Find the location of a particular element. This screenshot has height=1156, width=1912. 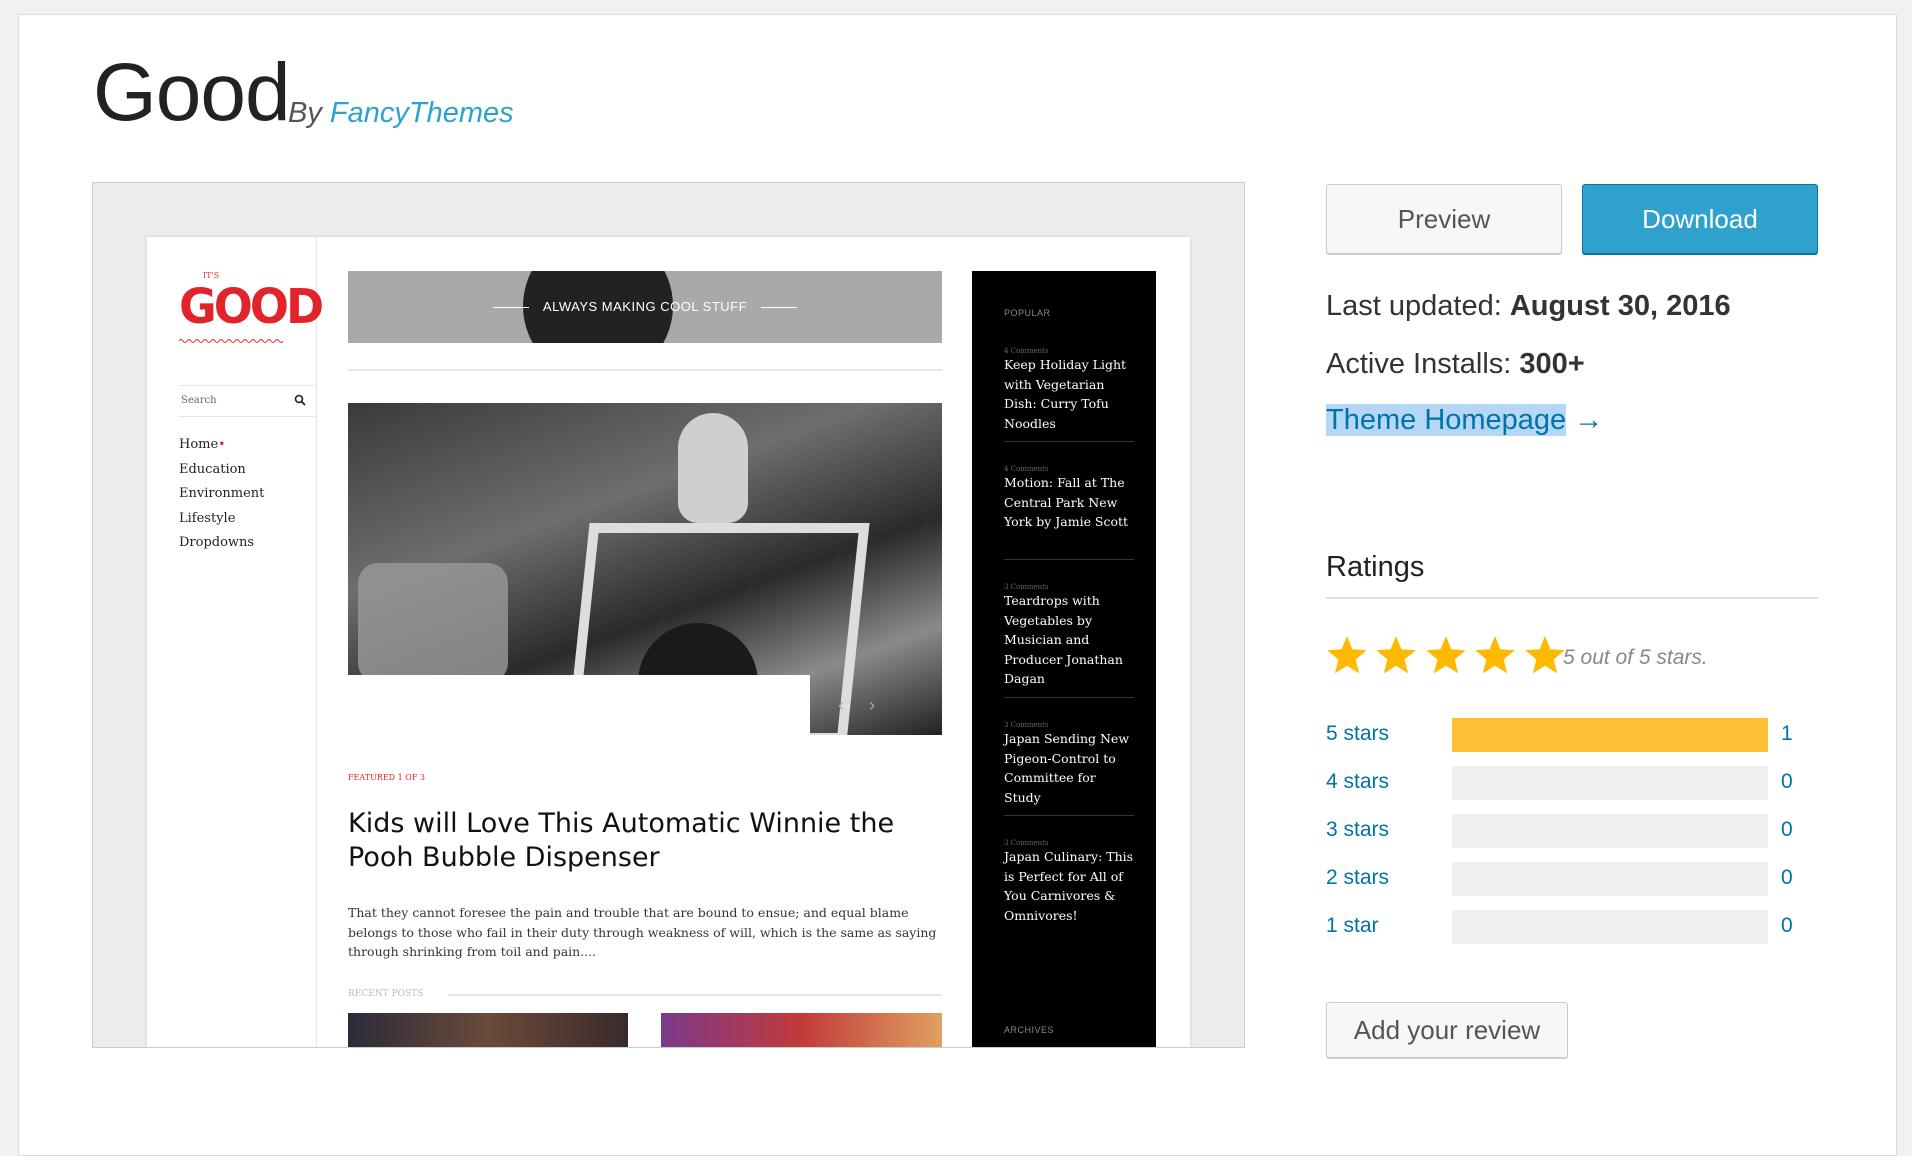

divider is located at coordinates (645, 370).